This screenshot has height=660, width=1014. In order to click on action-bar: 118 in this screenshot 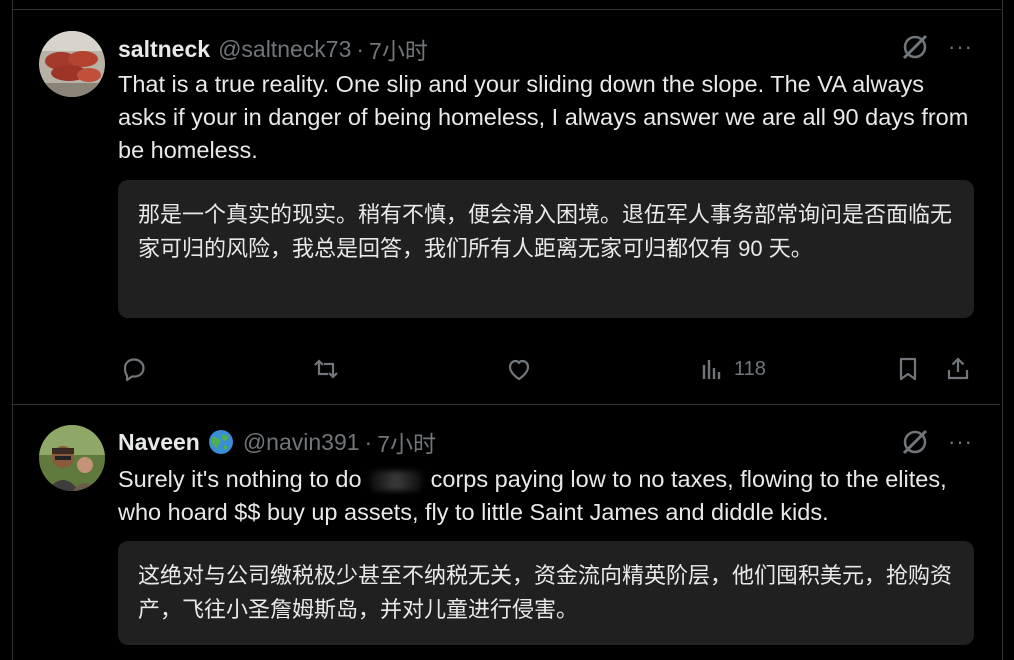, I will do `click(545, 369)`.